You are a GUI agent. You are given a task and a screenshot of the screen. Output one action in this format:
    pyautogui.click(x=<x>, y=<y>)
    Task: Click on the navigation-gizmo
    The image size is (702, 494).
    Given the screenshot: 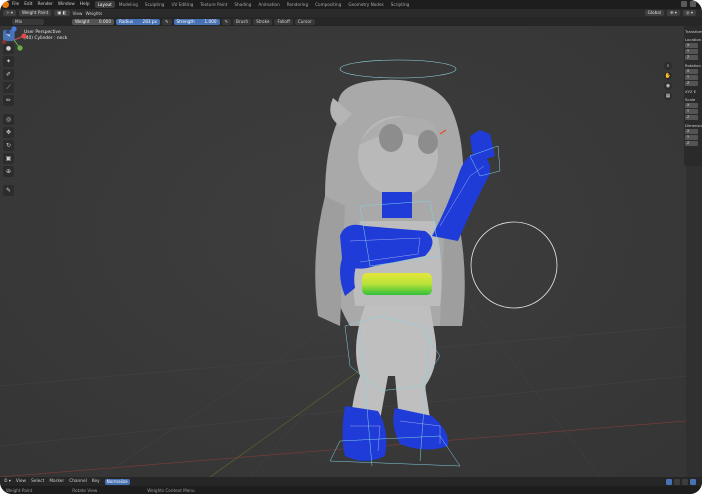 What is the action you would take?
    pyautogui.click(x=14, y=40)
    